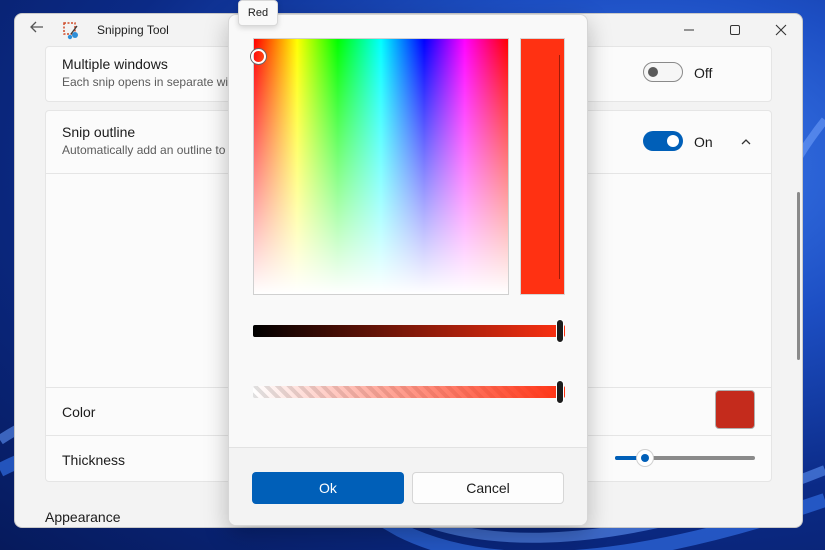 The height and width of the screenshot is (550, 825). What do you see at coordinates (409, 392) in the screenshot?
I see `alpha-slider` at bounding box center [409, 392].